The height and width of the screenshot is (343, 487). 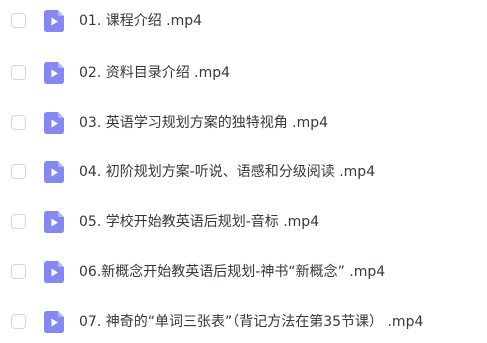 I want to click on file-row: 04. 初阶规划方案-听说、语感和分级阅读 .mp4, so click(x=243, y=173).